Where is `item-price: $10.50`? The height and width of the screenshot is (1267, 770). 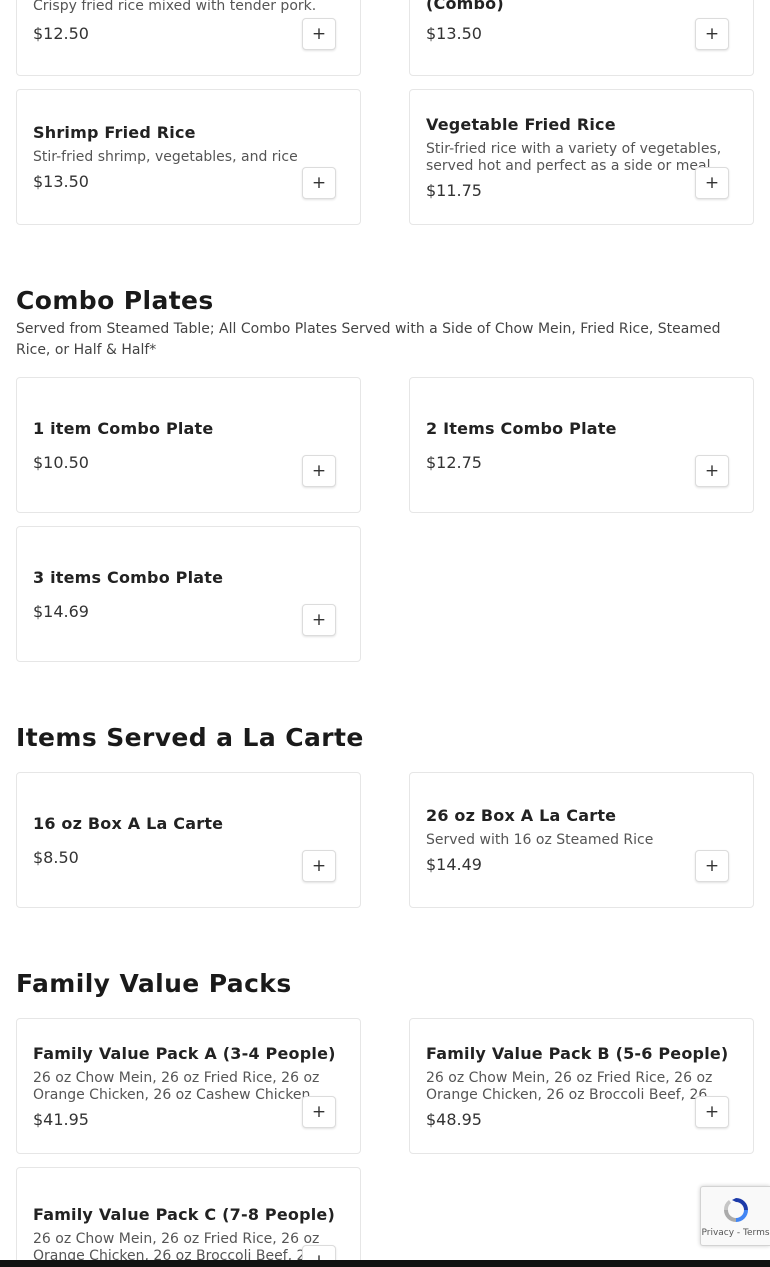 item-price: $10.50 is located at coordinates (61, 462).